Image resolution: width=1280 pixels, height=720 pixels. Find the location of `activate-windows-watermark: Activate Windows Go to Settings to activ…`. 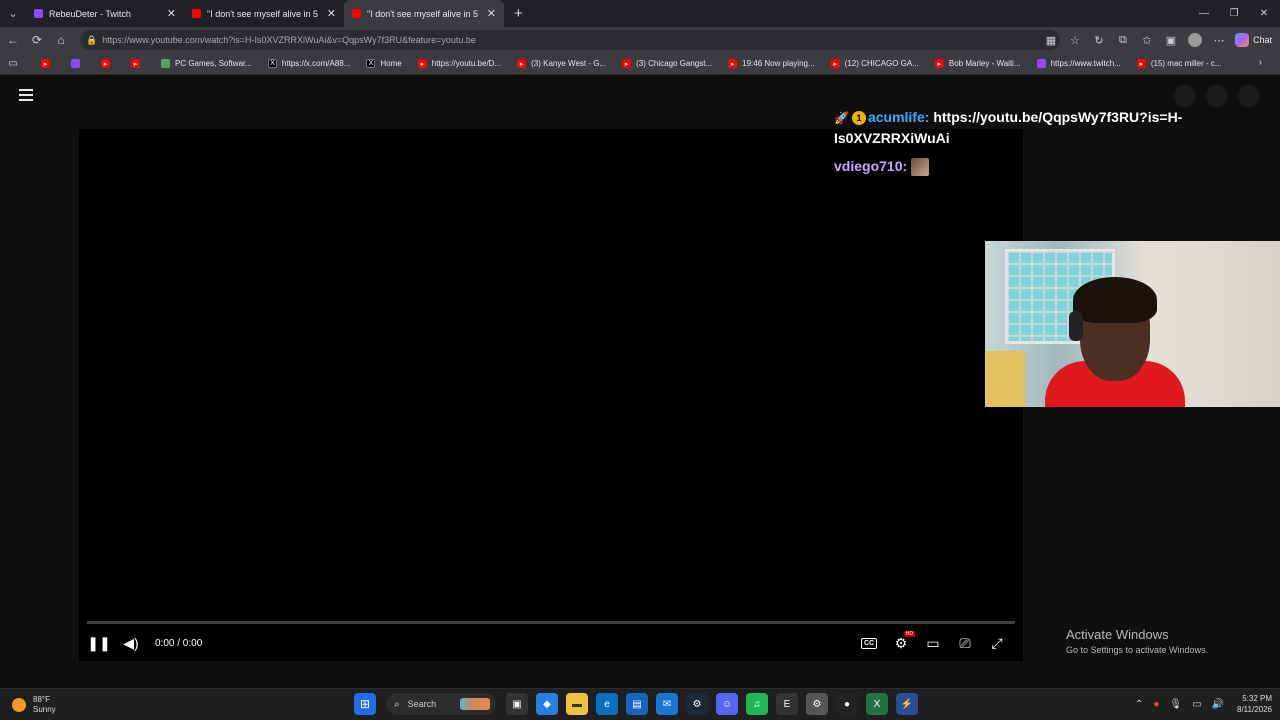

activate-windows-watermark: Activate Windows Go to Settings to activ… is located at coordinates (1137, 641).